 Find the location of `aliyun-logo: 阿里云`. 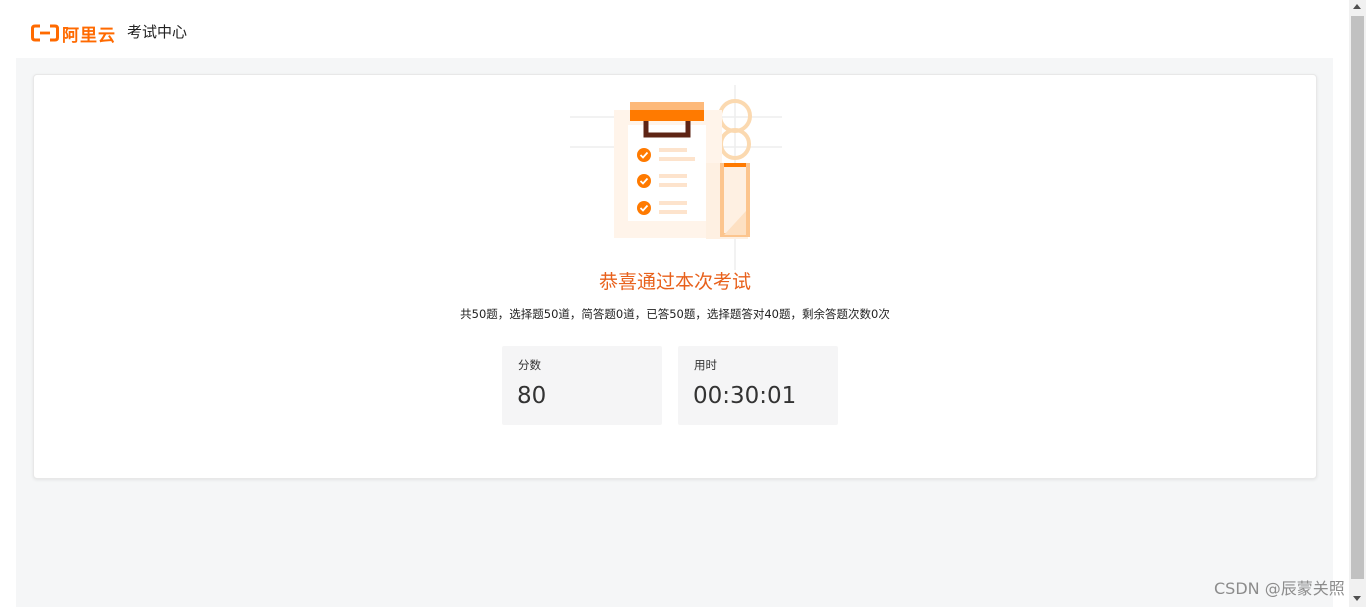

aliyun-logo: 阿里云 is located at coordinates (73, 34).